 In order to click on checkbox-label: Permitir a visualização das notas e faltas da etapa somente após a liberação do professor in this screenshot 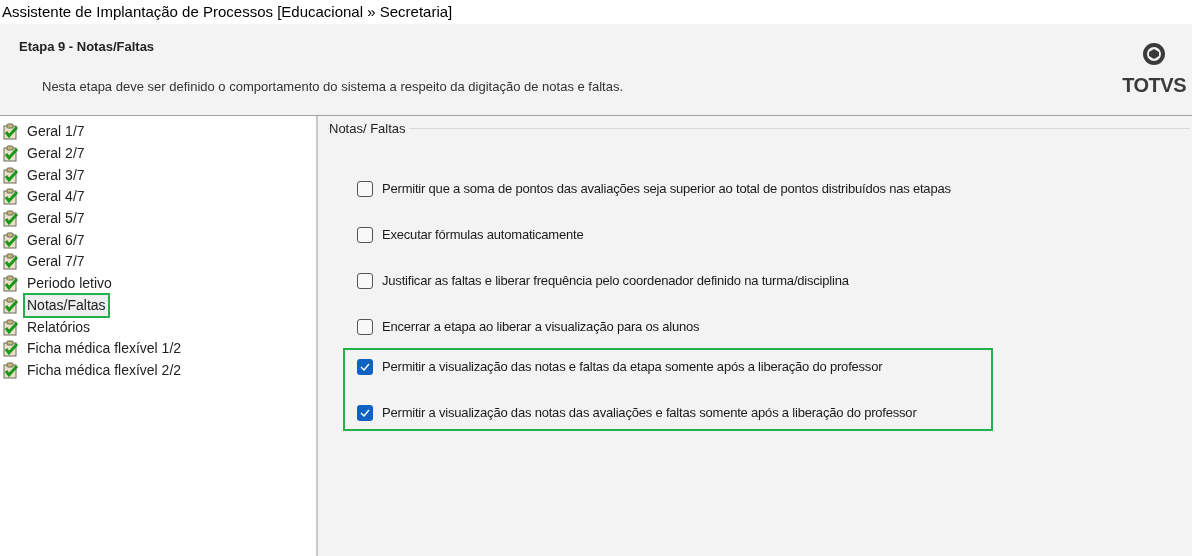, I will do `click(632, 366)`.